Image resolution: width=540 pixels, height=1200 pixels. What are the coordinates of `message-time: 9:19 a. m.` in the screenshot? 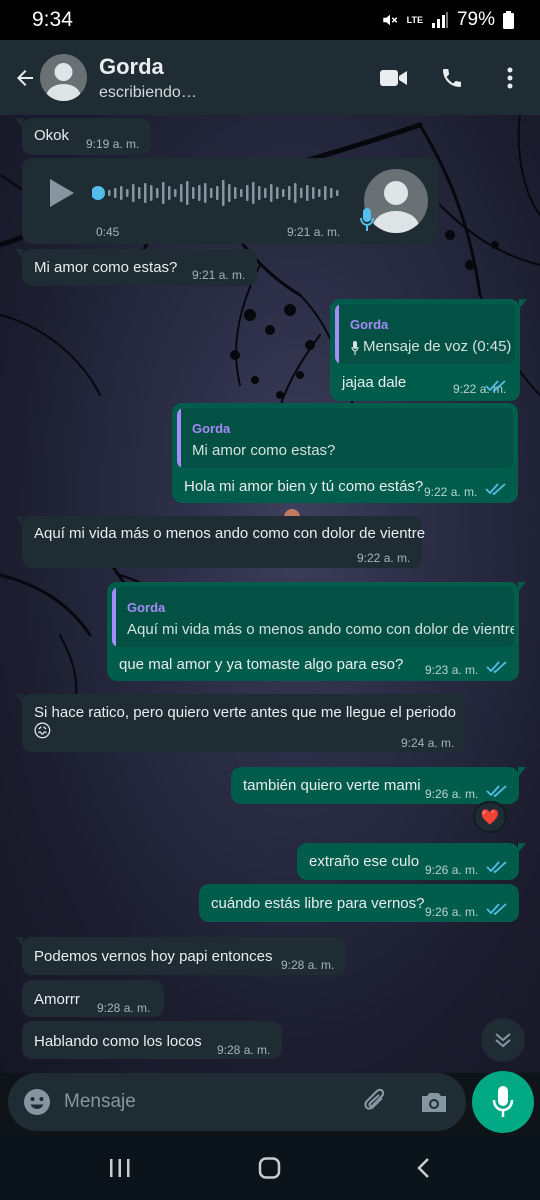 It's located at (113, 144).